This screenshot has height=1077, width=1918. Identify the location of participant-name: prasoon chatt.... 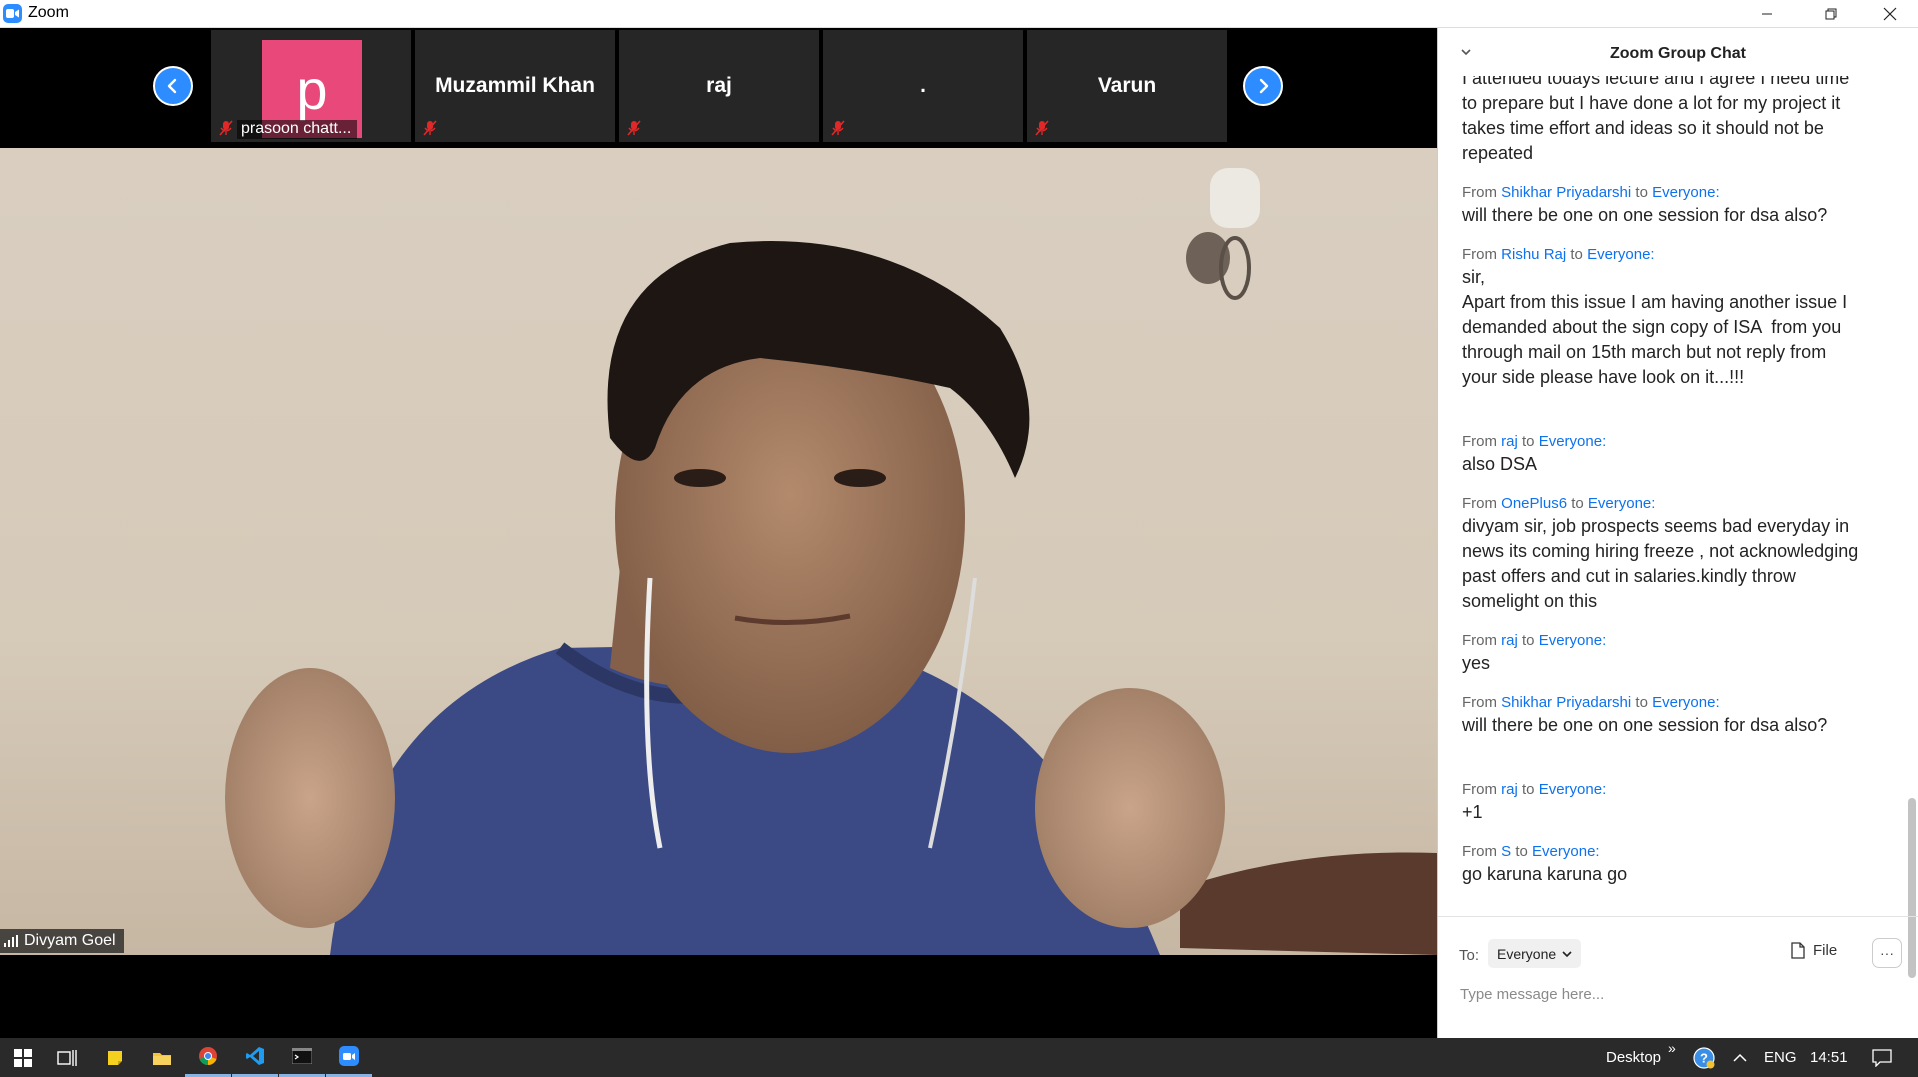
(297, 129).